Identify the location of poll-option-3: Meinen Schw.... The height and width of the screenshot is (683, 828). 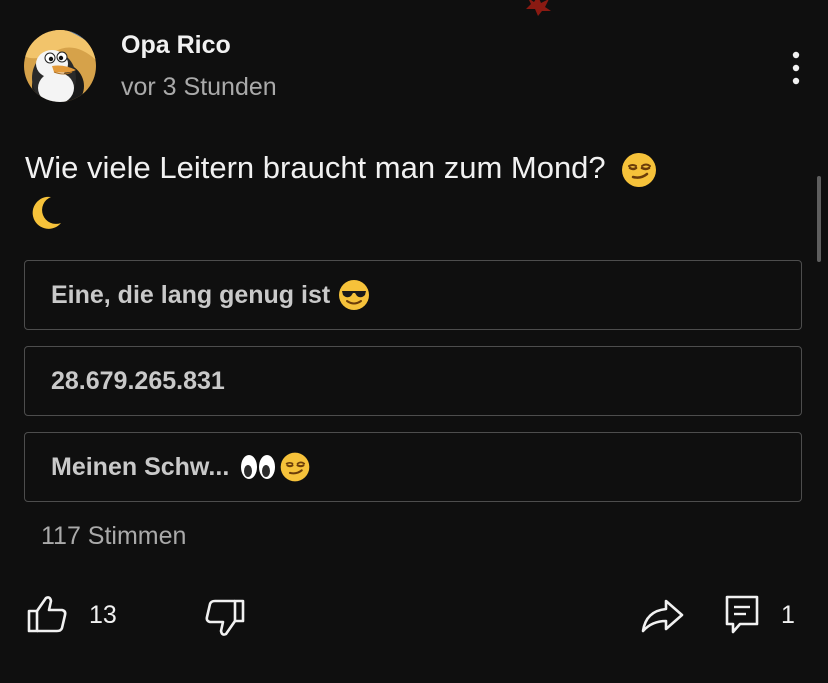
(413, 467).